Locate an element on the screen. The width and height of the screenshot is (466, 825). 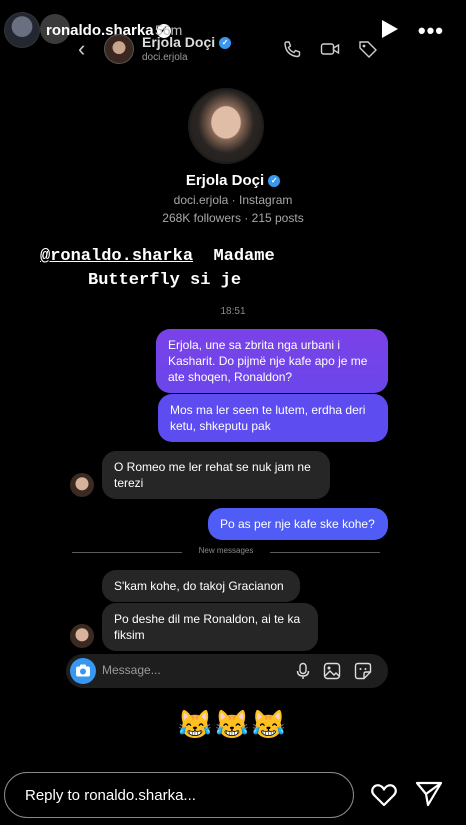
overlay-line-1-rest: Madame is located at coordinates (244, 256).